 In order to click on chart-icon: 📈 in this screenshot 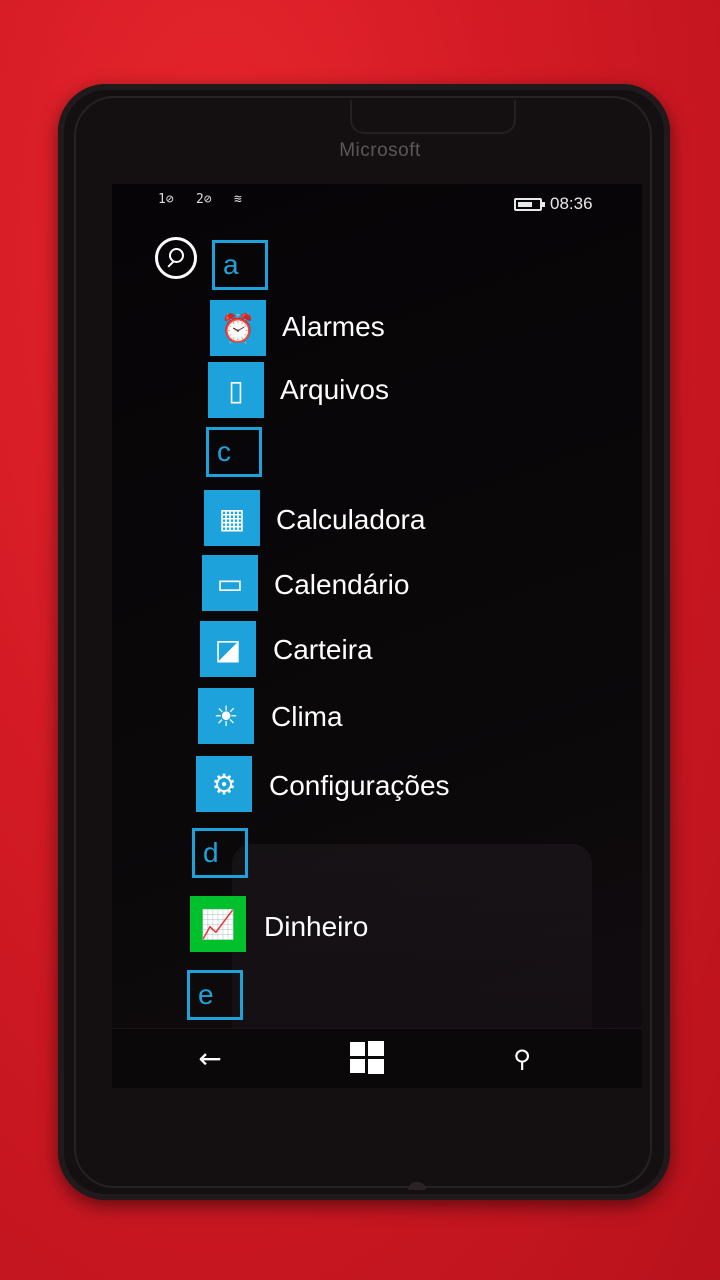, I will do `click(218, 924)`.